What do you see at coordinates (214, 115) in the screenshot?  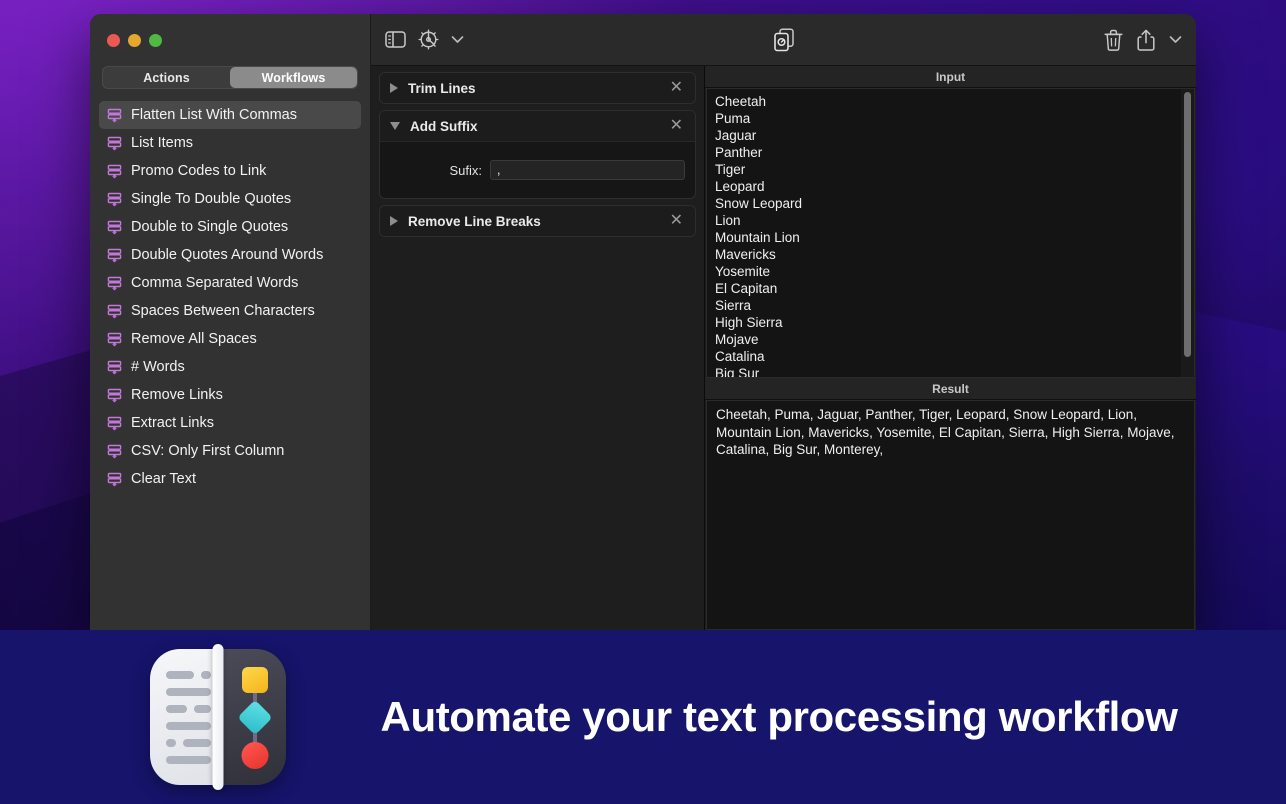 I see `workflow-list-item-label: Flatten List With Commas` at bounding box center [214, 115].